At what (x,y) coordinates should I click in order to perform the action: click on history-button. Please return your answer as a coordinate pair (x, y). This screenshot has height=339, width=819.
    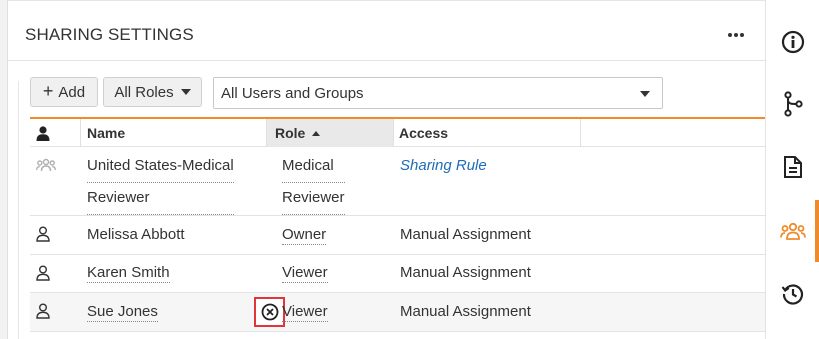
    Looking at the image, I should click on (792, 294).